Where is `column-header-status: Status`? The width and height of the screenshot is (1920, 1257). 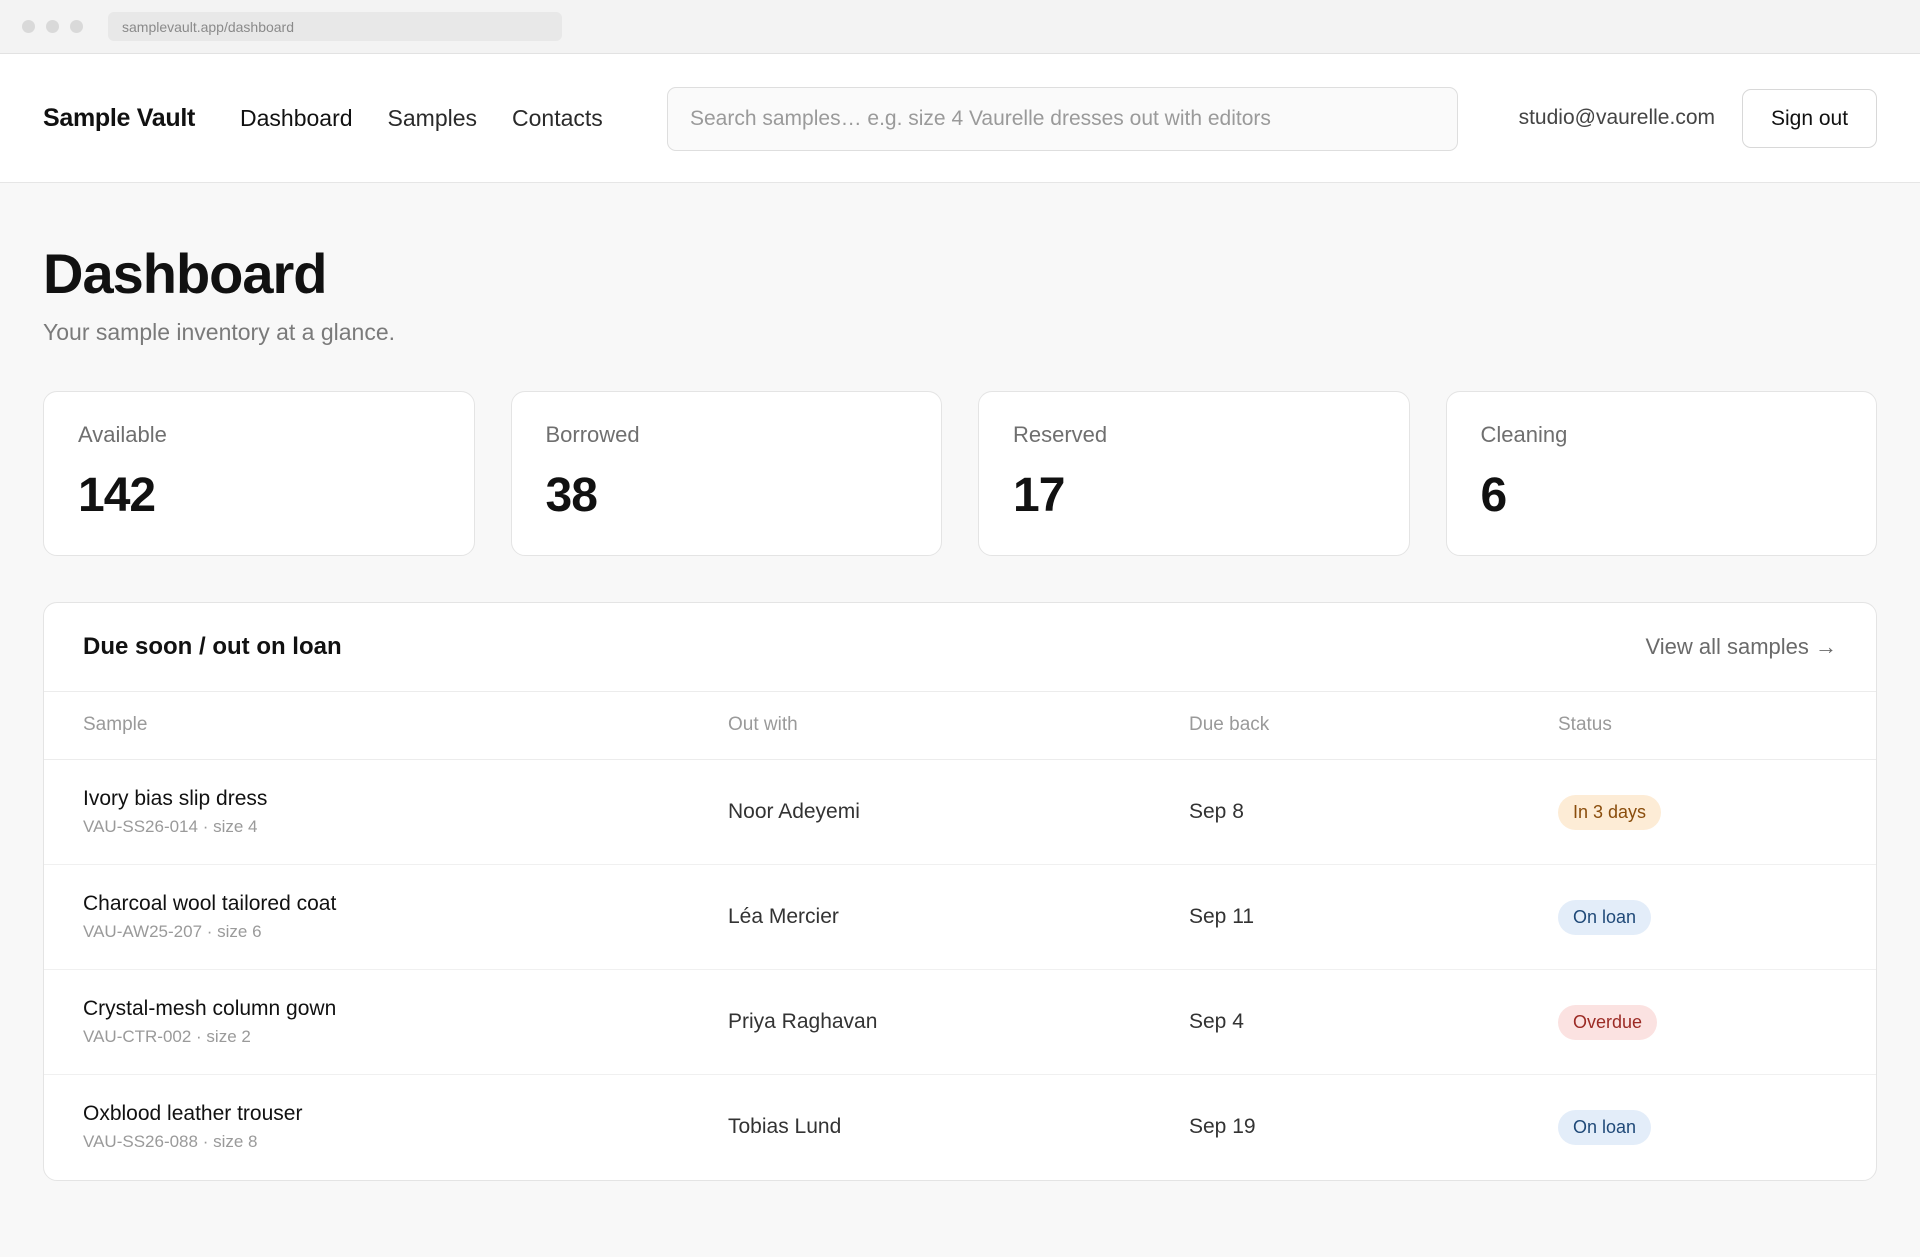 column-header-status: Status is located at coordinates (1717, 726).